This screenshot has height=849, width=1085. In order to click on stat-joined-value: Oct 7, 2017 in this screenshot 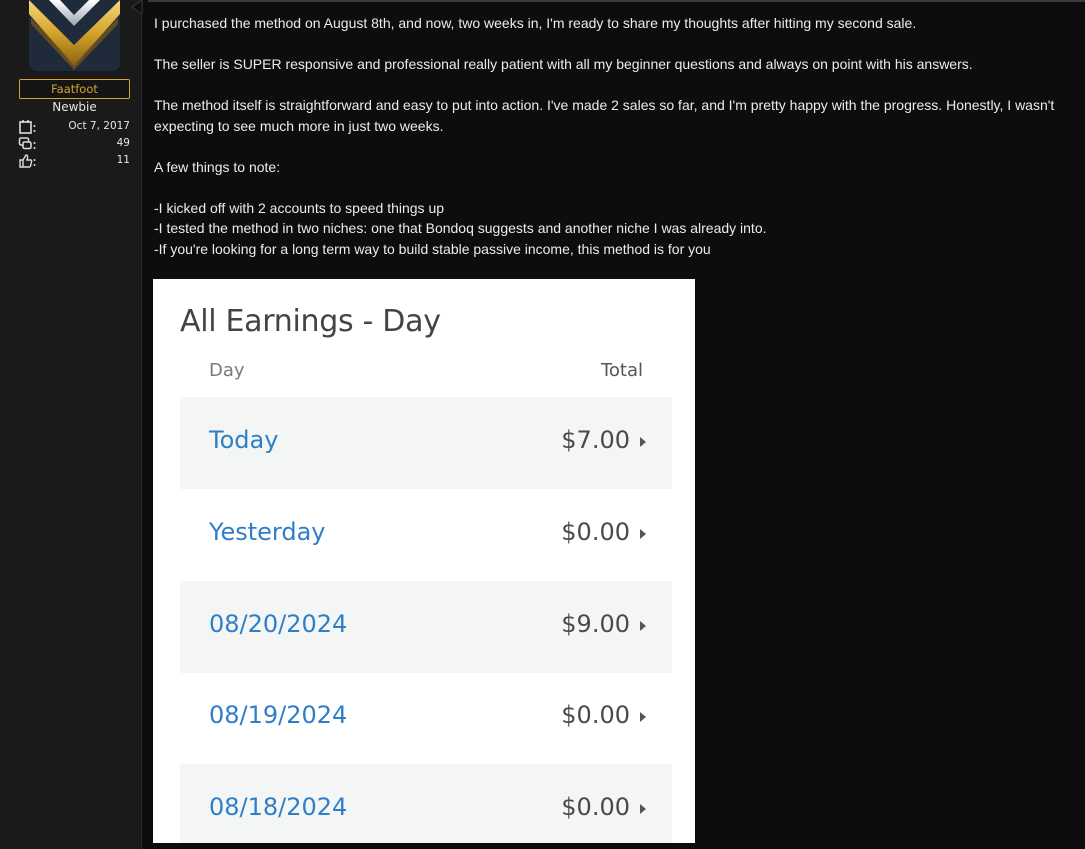, I will do `click(99, 126)`.